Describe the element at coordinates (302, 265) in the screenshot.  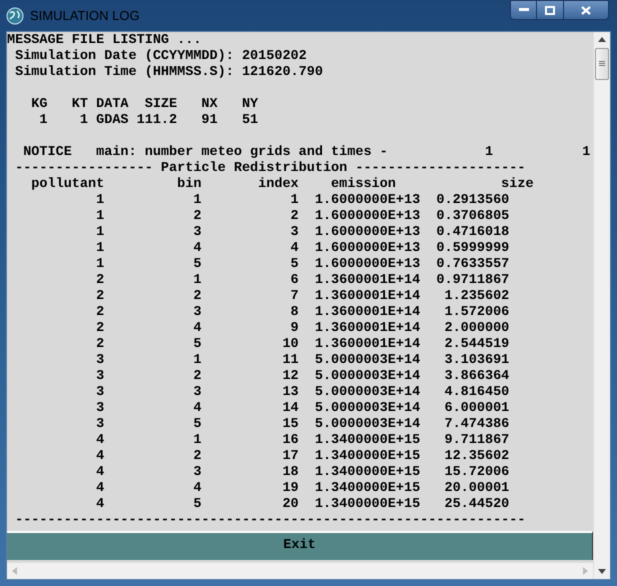
I see `log-line: 1 5 5 1.6000000E+13 0.7633557` at that location.